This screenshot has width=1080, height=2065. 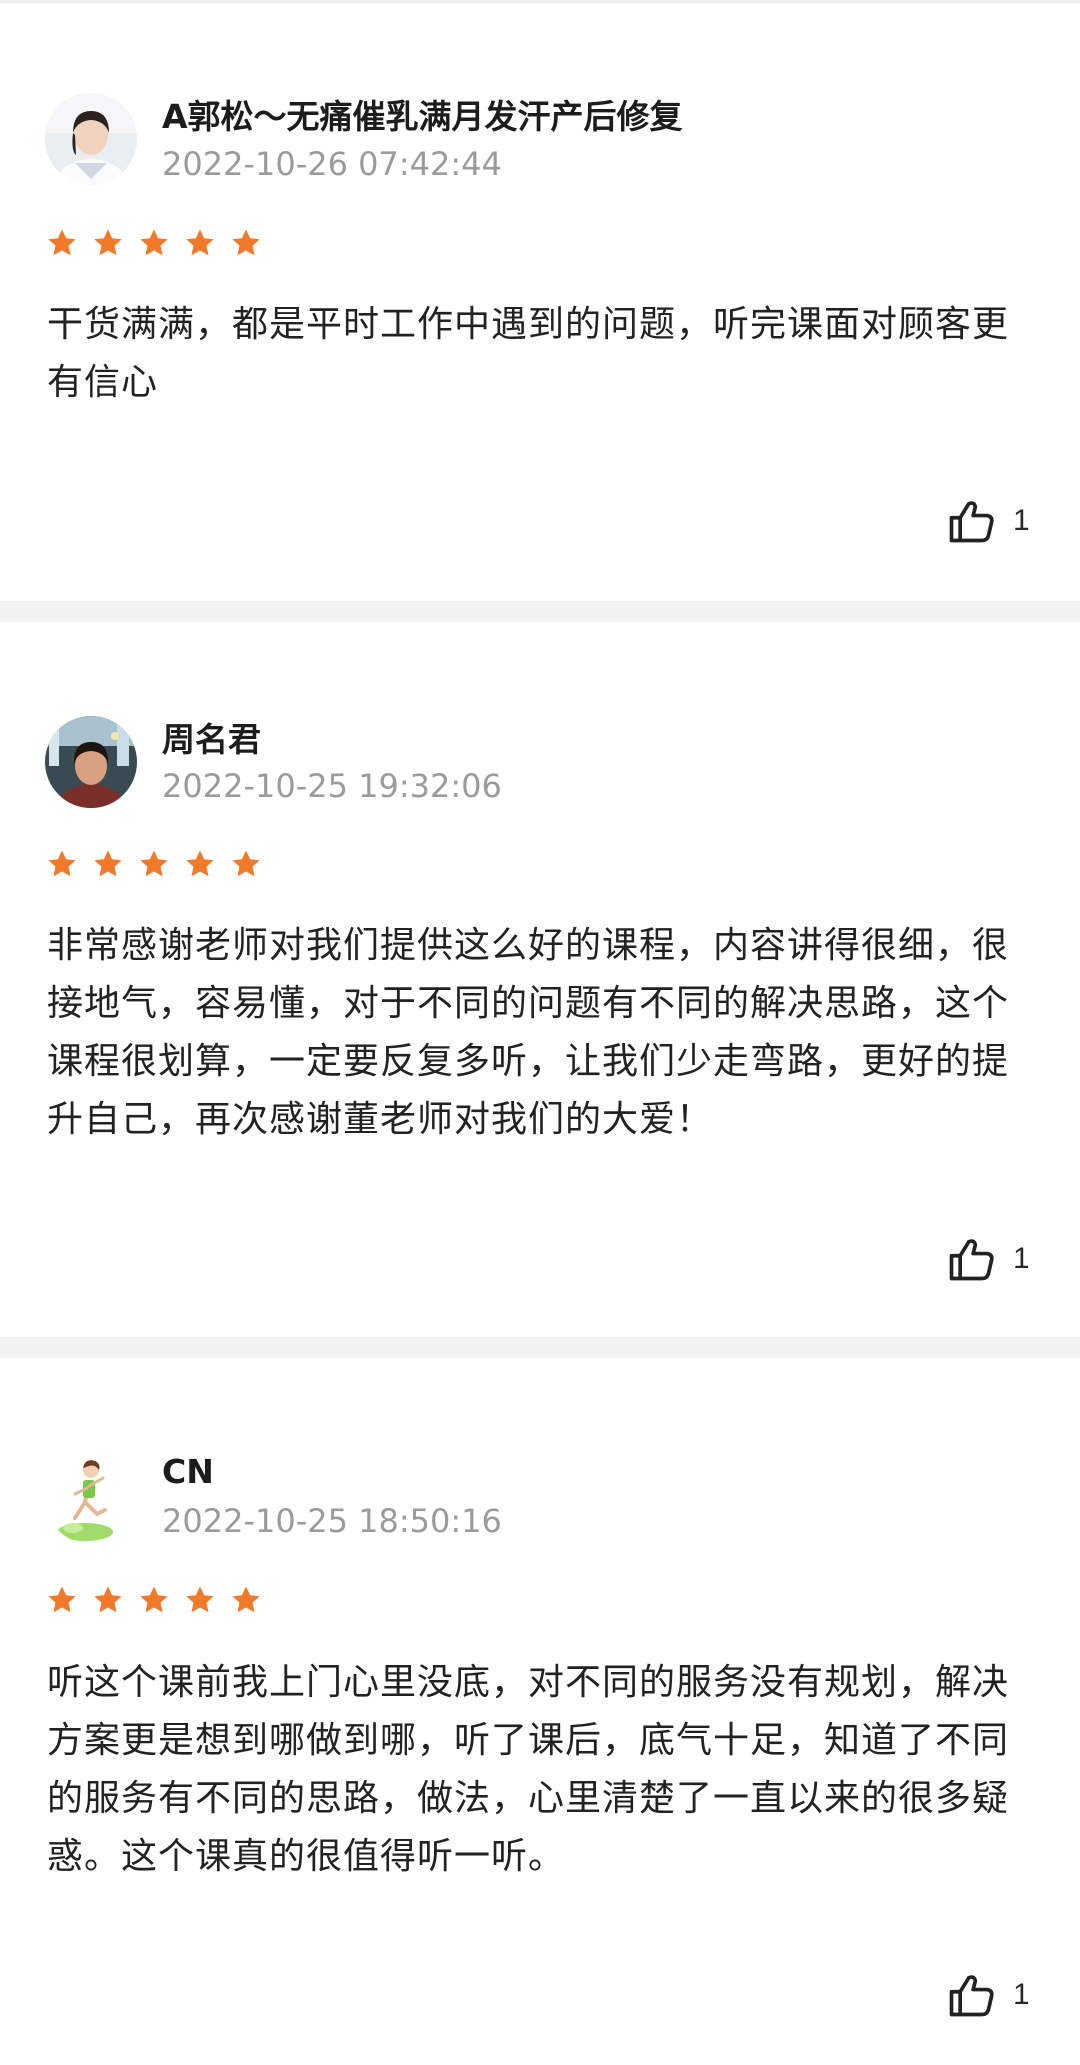 I want to click on avatar-cartoon-runner-icon, so click(x=91, y=1498).